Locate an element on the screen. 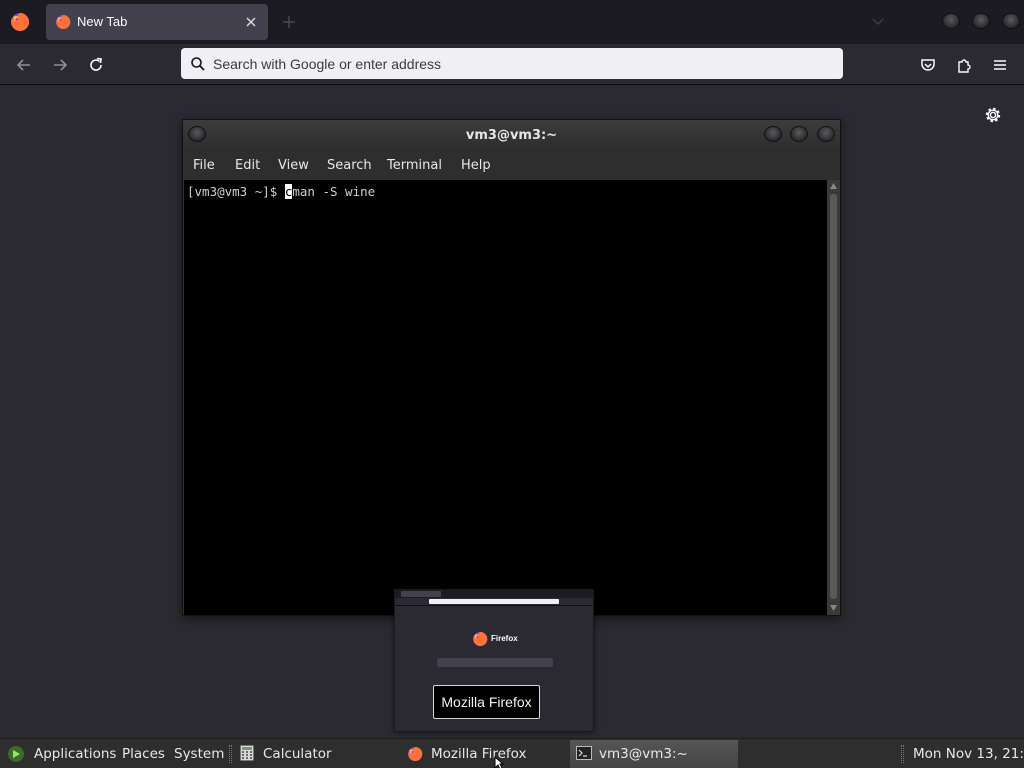 The height and width of the screenshot is (768, 1024). mouse-pointer-icon is located at coordinates (499, 762).